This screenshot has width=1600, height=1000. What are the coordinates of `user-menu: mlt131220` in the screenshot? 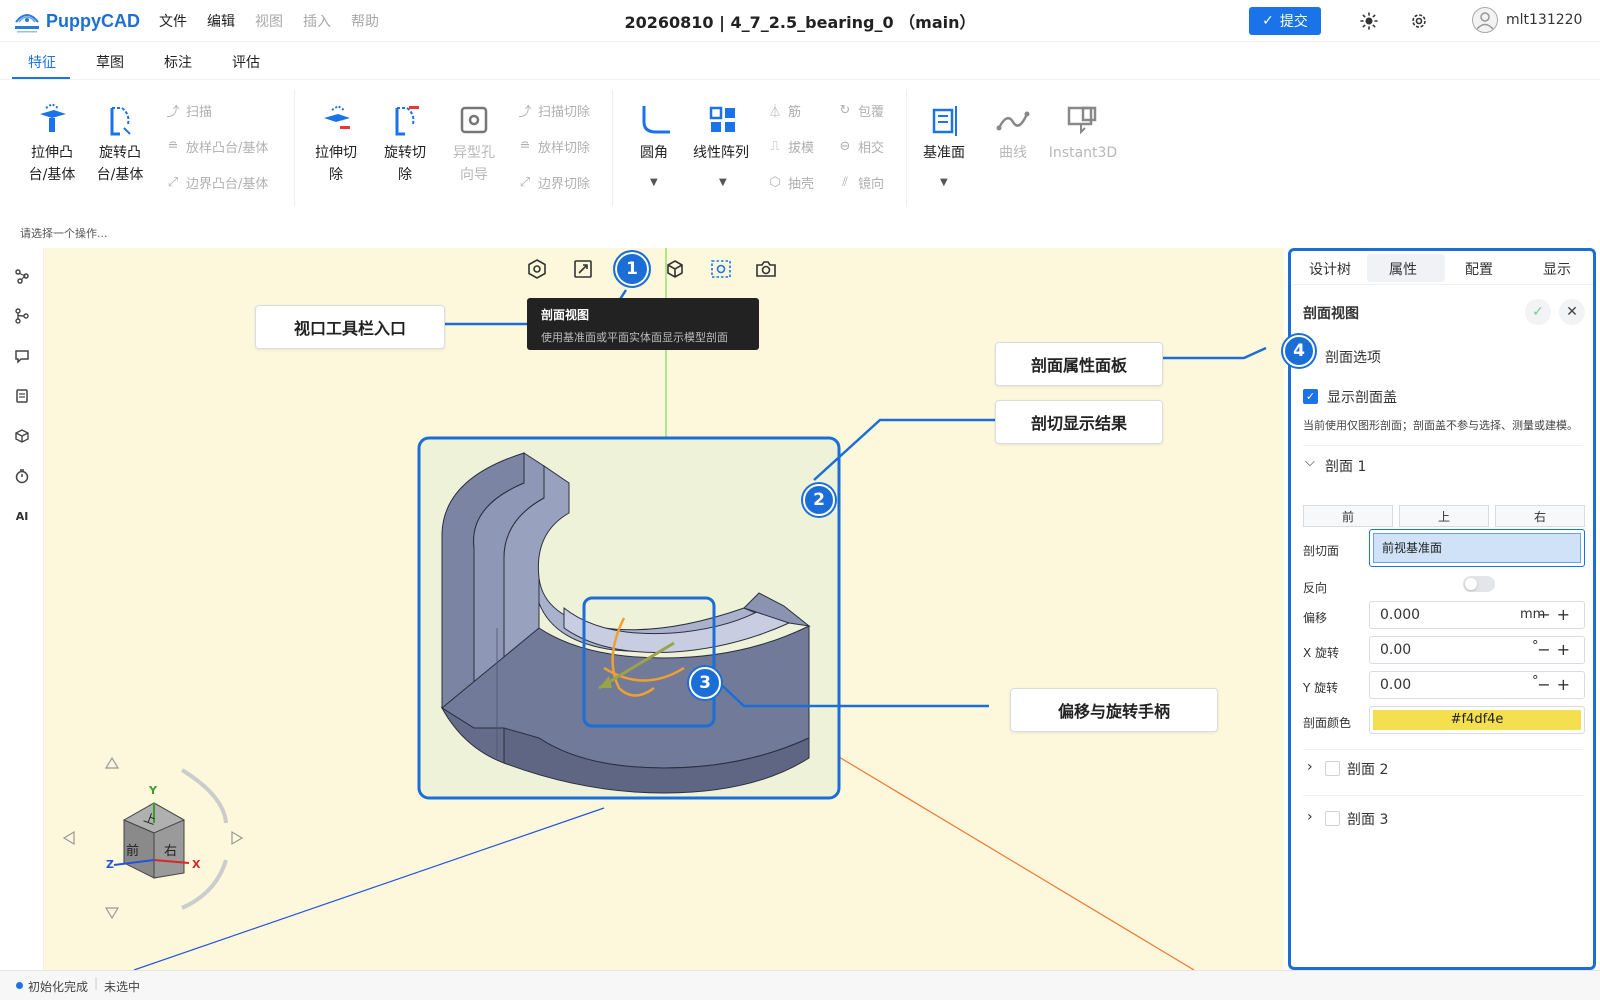 It's located at (1527, 20).